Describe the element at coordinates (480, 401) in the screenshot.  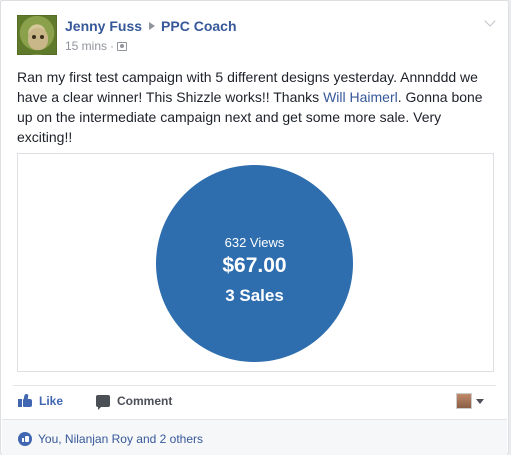
I see `caret-down-icon` at that location.